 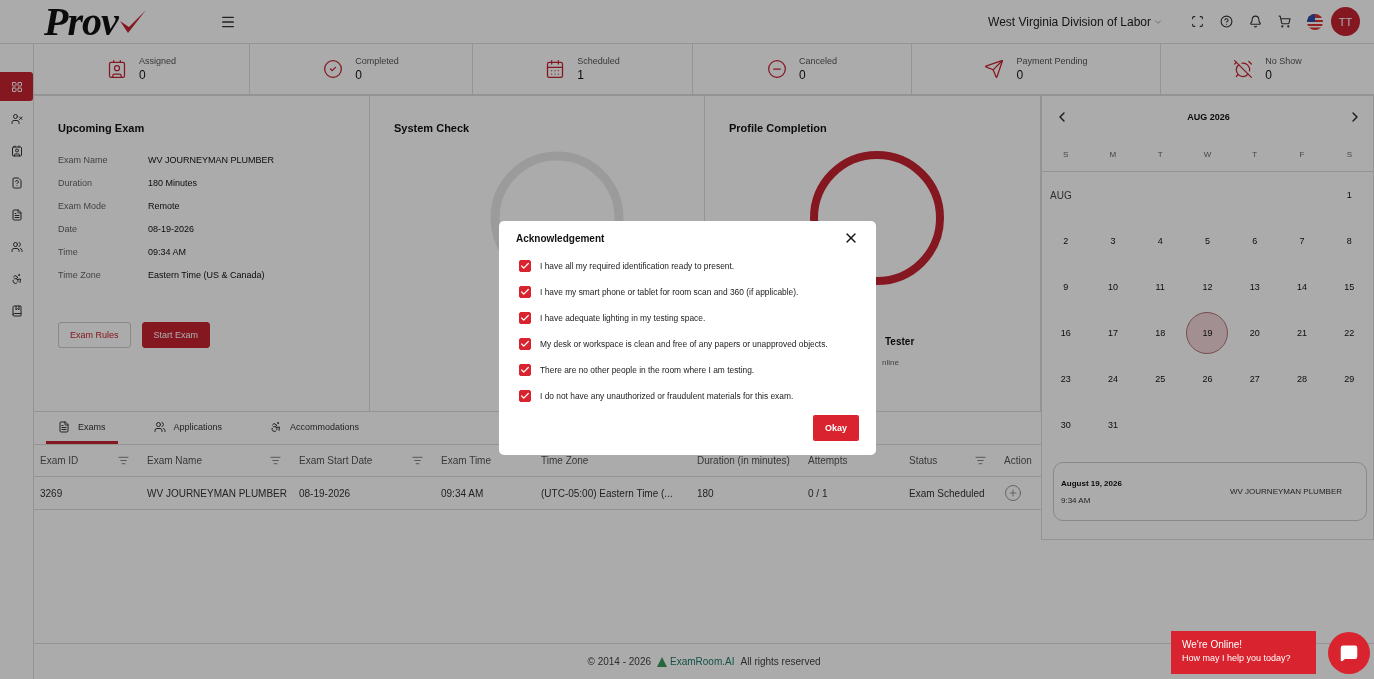 I want to click on organization-selector: West Virginia Division of Labor, so click(x=1069, y=21).